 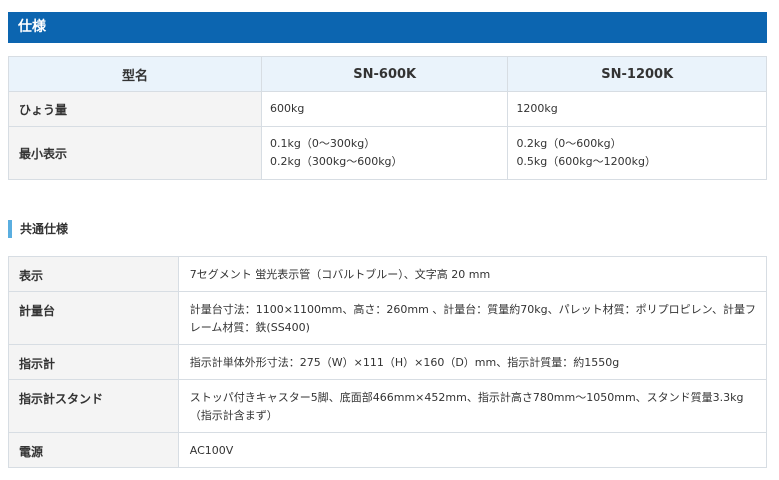 What do you see at coordinates (384, 74) in the screenshot?
I see `col-header-sn600k: SN-600K` at bounding box center [384, 74].